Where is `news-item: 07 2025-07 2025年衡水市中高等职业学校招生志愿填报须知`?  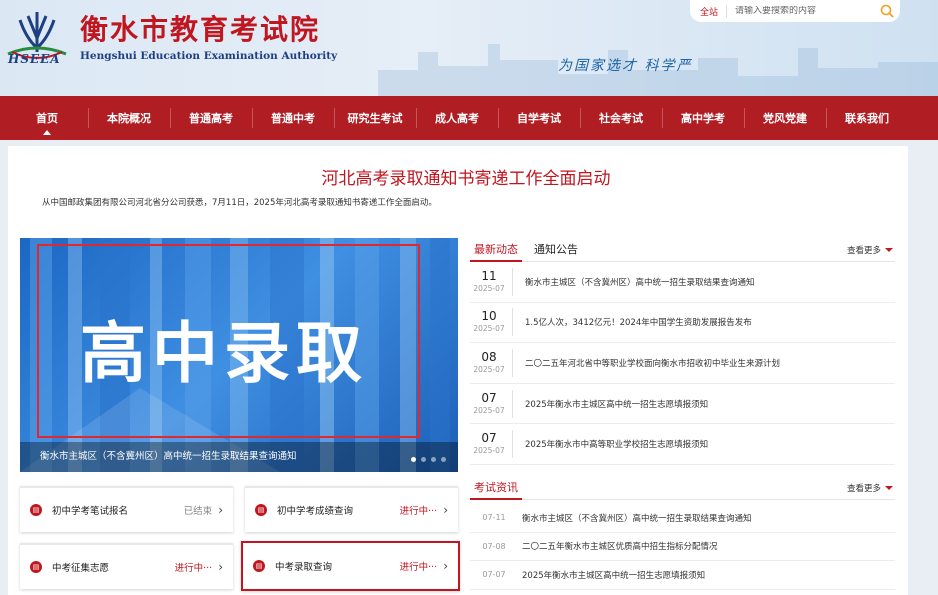 news-item: 07 2025-07 2025年衡水市中高等职业学校招生志愿填报须知 is located at coordinates (682, 444).